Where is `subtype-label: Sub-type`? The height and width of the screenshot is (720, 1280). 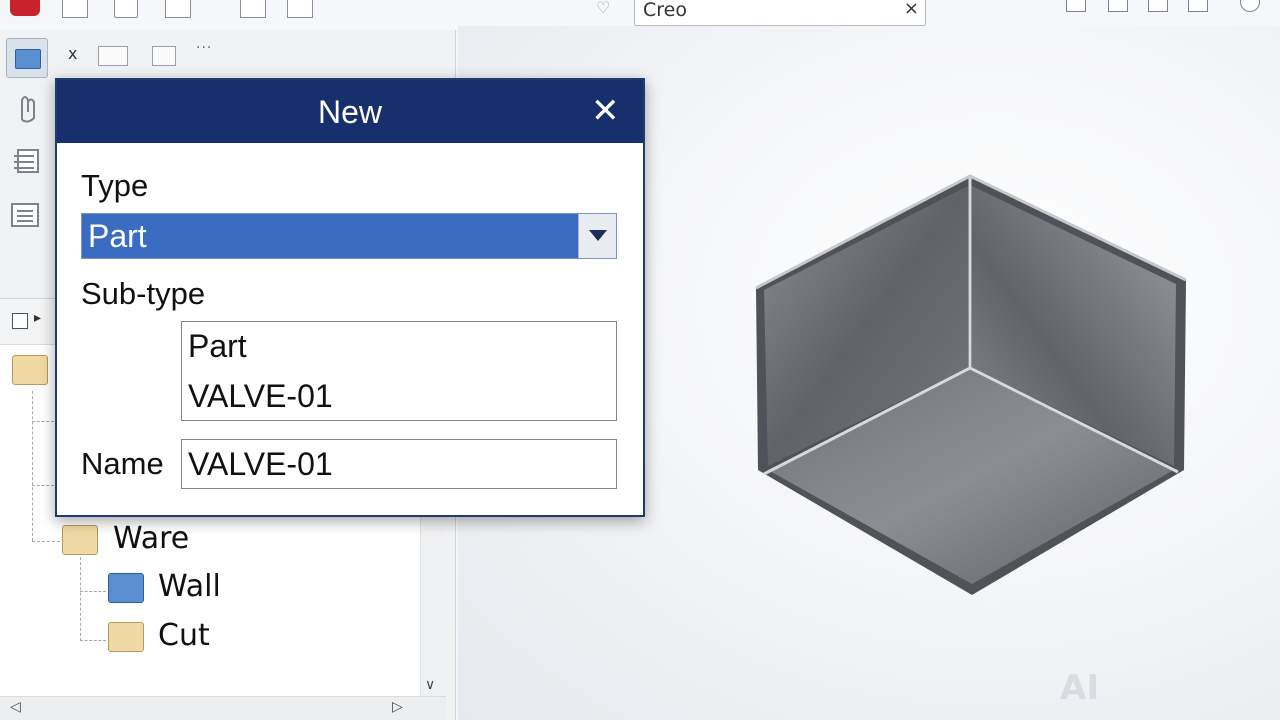 subtype-label: Sub-type is located at coordinates (143, 293).